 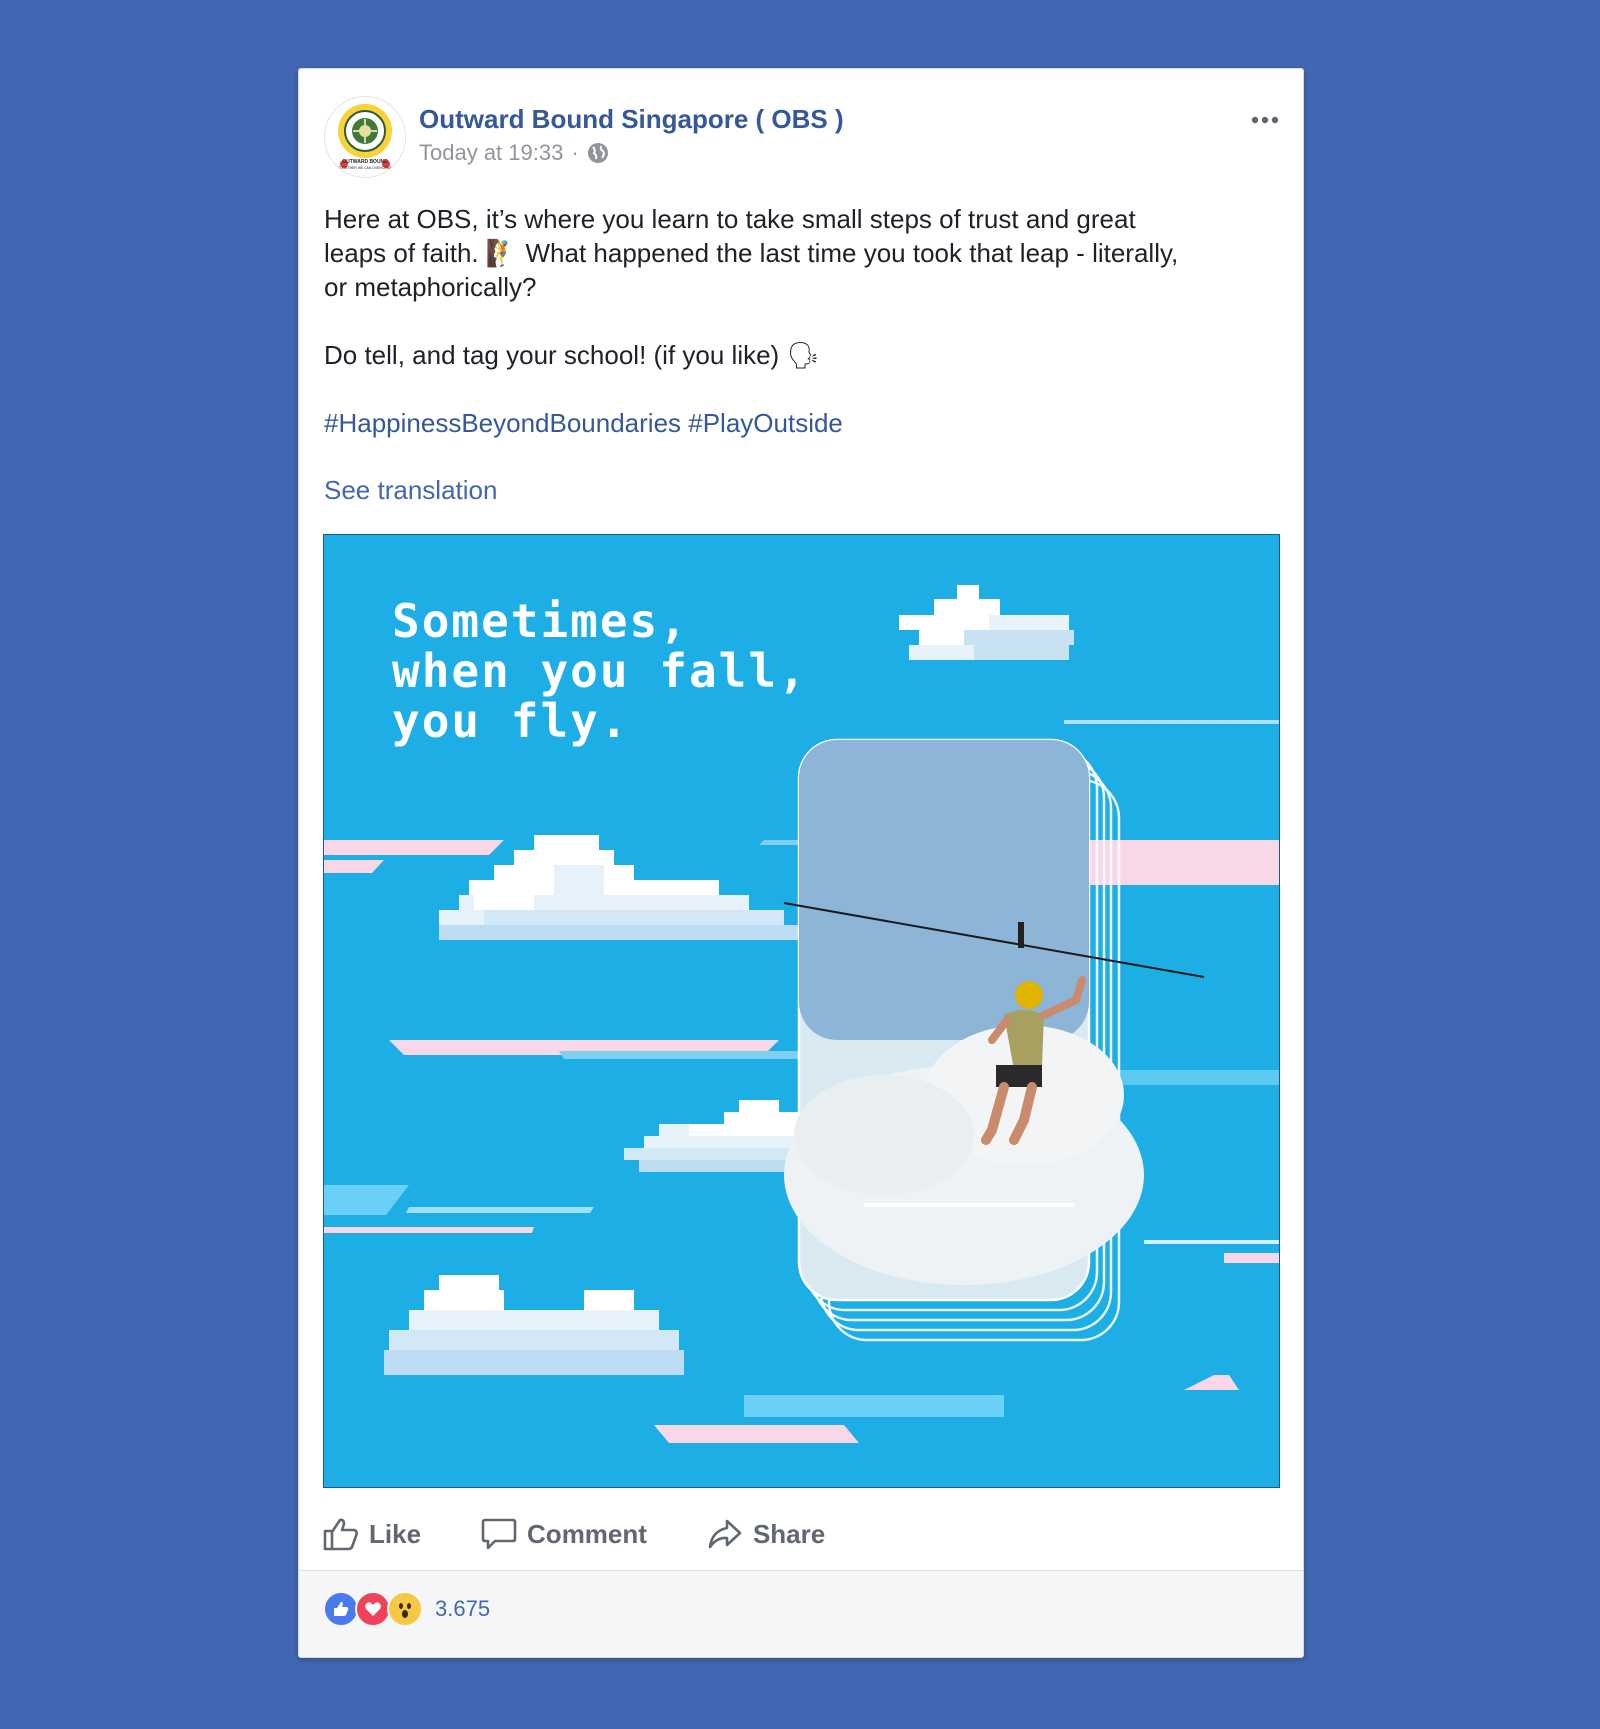 I want to click on see-translation-link: See translation, so click(x=410, y=490).